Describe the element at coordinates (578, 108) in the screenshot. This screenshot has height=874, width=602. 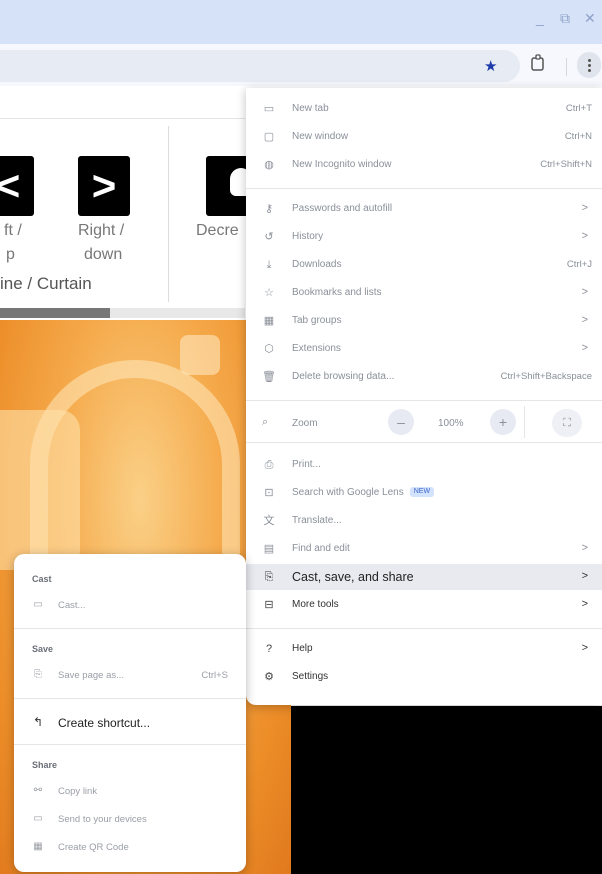
I see `menu-shortcut: Ctrl+T` at that location.